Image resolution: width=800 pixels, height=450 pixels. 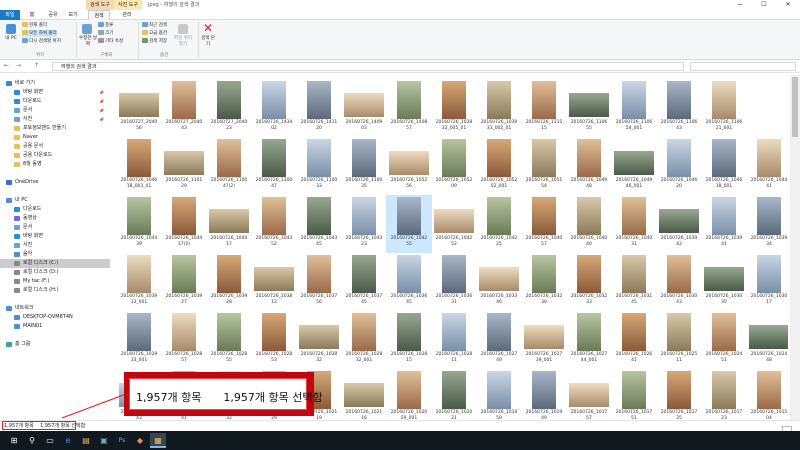 What do you see at coordinates (364, 282) in the screenshot?
I see `file-item: 20160726_1037 45` at bounding box center [364, 282].